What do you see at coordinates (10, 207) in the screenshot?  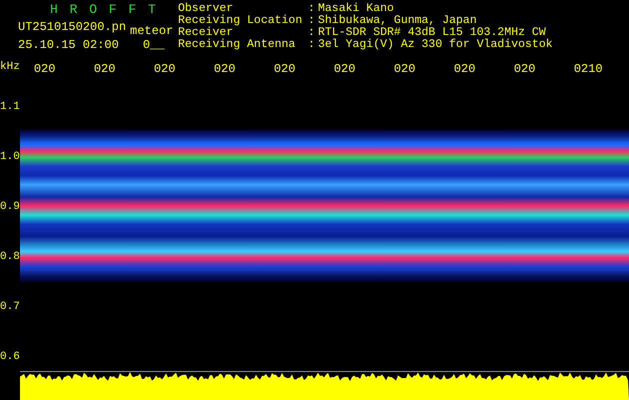 I see `frequency-tick-label: 0.9` at bounding box center [10, 207].